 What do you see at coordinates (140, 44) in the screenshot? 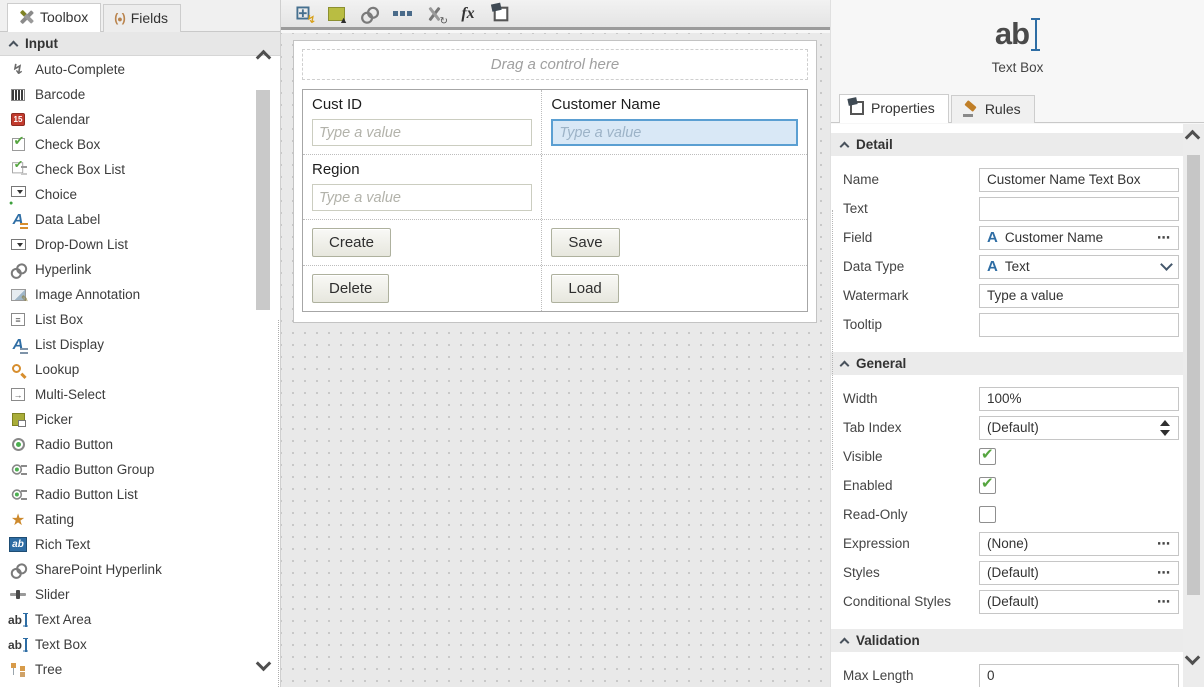
I see `input-section-header: Input` at bounding box center [140, 44].